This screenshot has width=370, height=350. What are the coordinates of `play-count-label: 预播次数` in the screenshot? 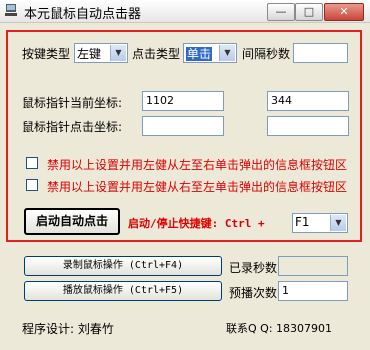 It's located at (253, 293).